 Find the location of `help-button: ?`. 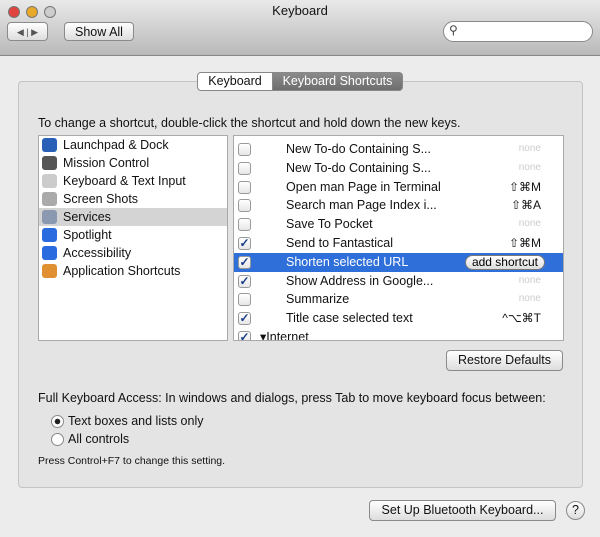

help-button: ? is located at coordinates (575, 510).